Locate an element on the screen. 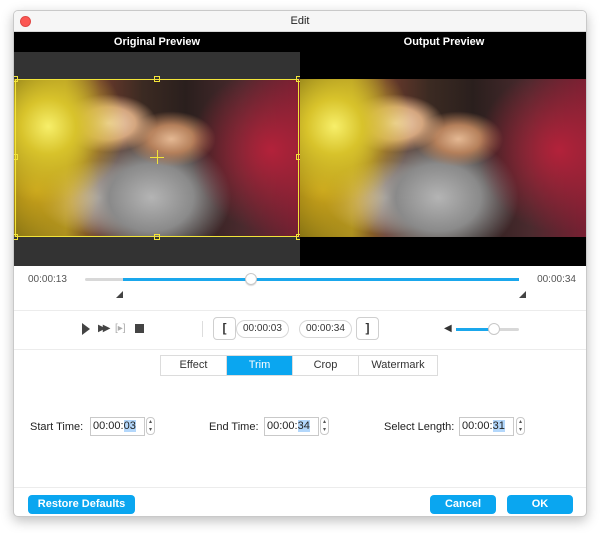  footer-divider is located at coordinates (300, 487).